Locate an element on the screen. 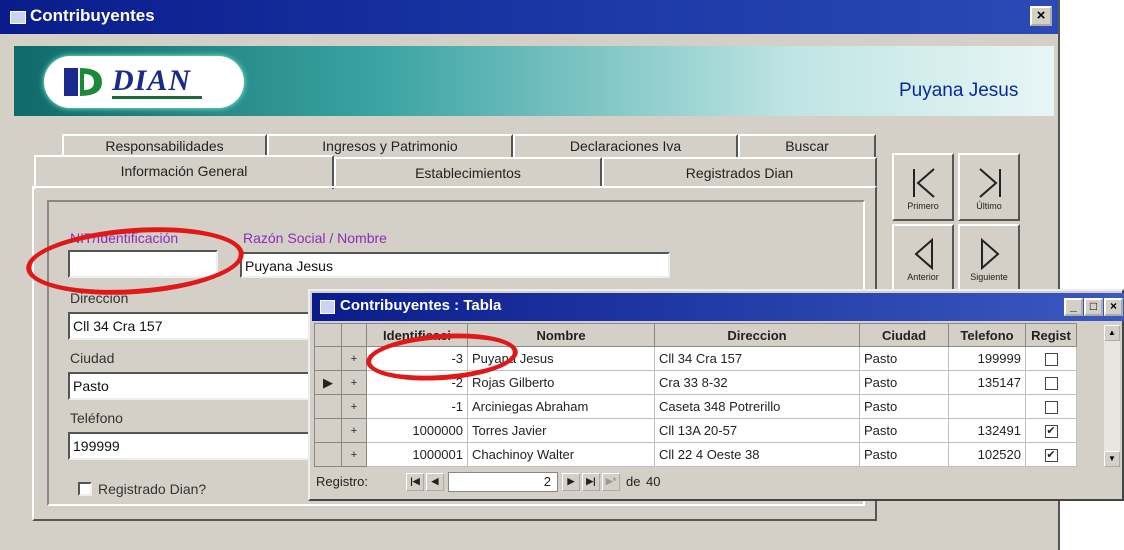  cell-direccion: Cll 13A 20-57 is located at coordinates (757, 430).